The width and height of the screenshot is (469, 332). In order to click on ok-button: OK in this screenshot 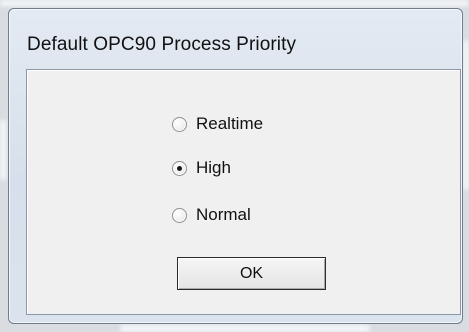, I will do `click(251, 273)`.